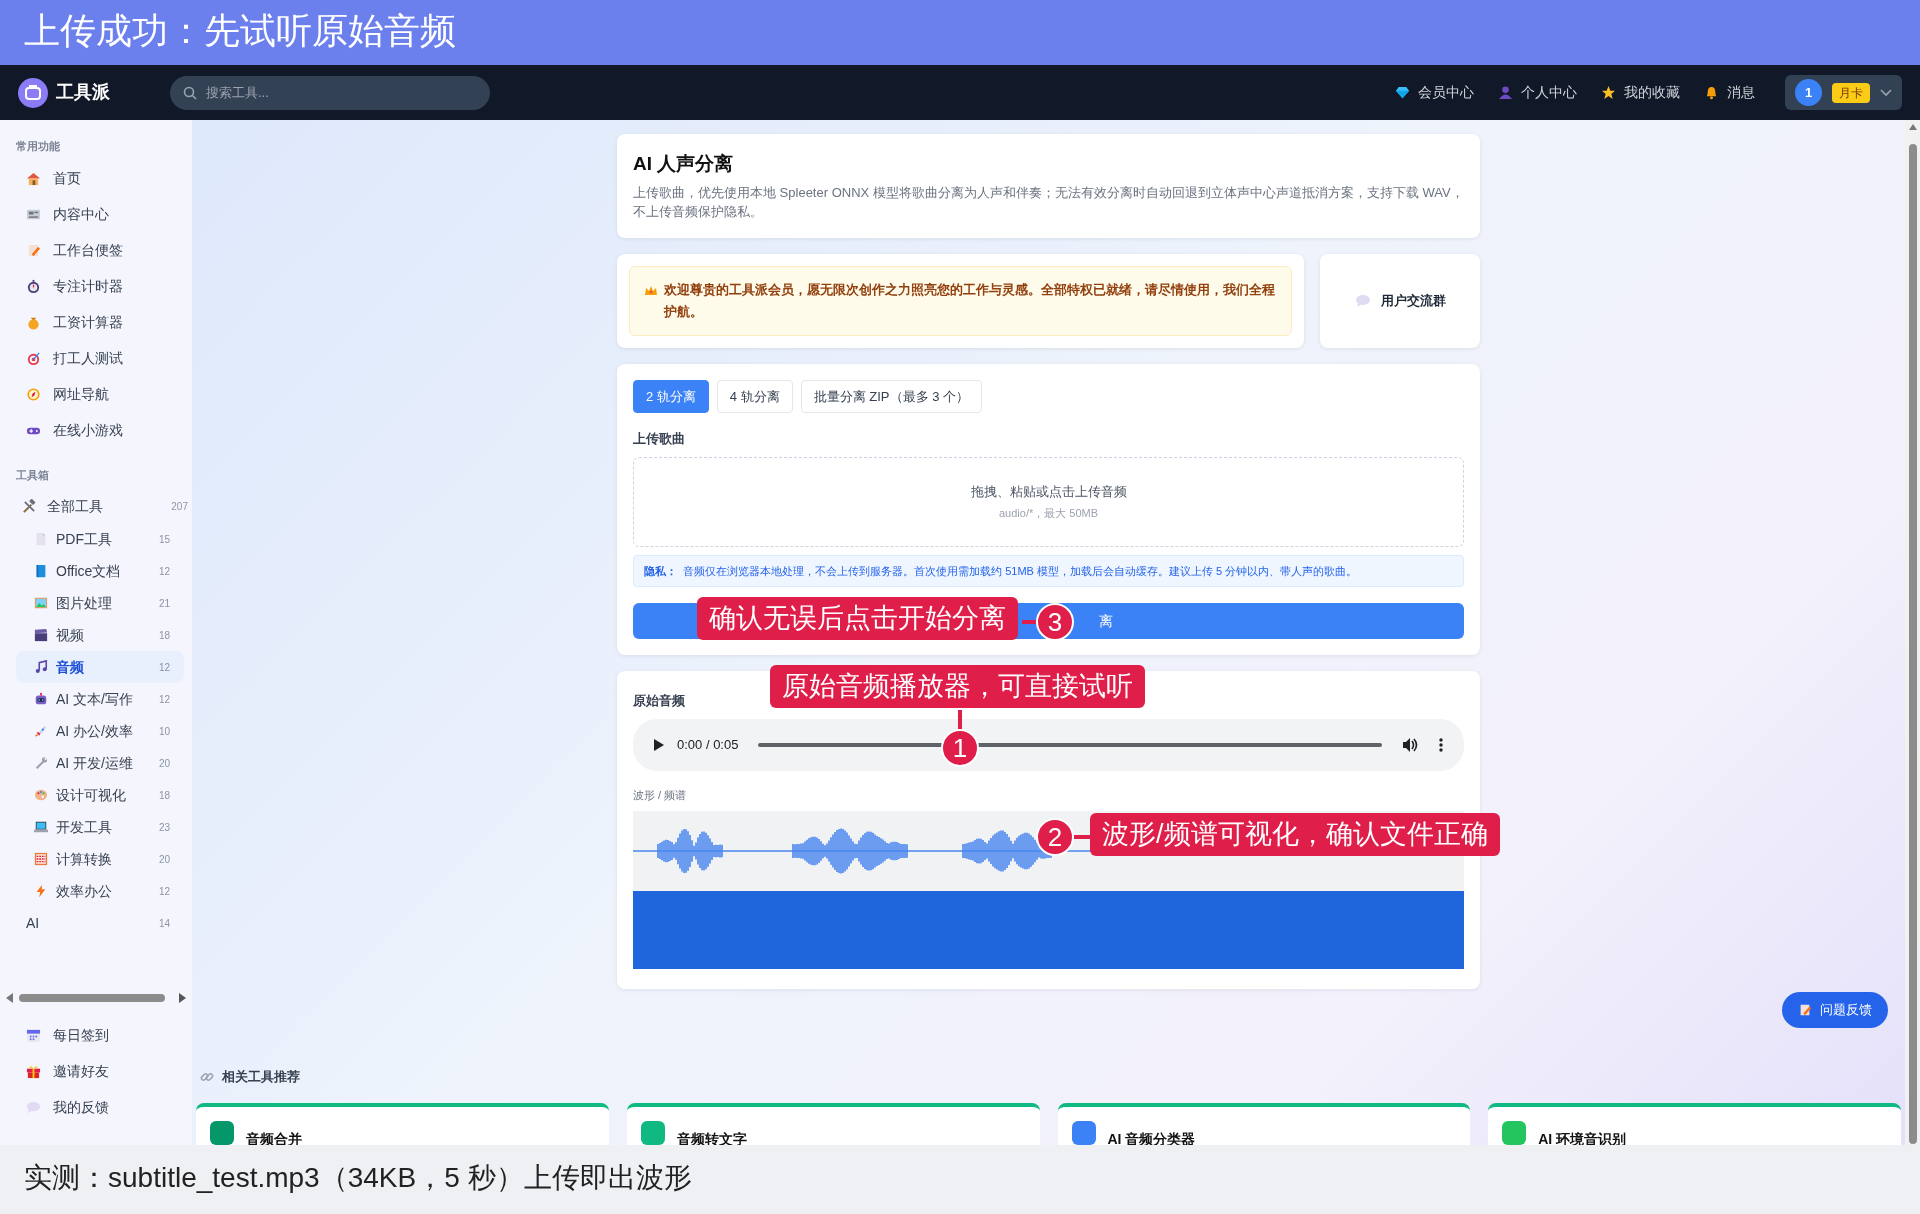  I want to click on scroll-up-icon, so click(1912, 127).